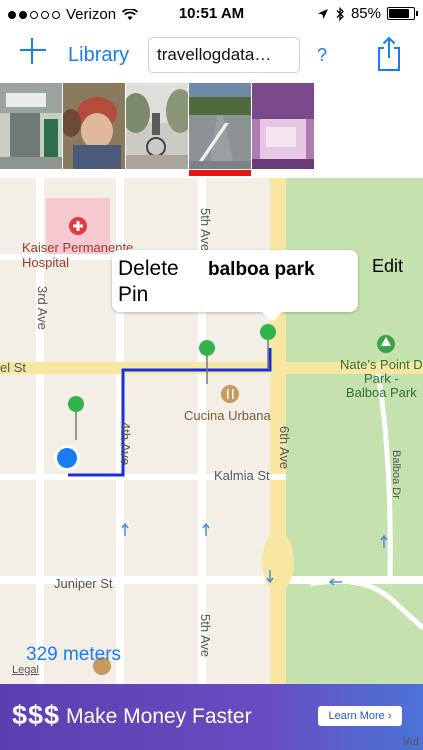 The width and height of the screenshot is (423, 750). What do you see at coordinates (159, 716) in the screenshot?
I see `ad-headline: Make Money Faster` at bounding box center [159, 716].